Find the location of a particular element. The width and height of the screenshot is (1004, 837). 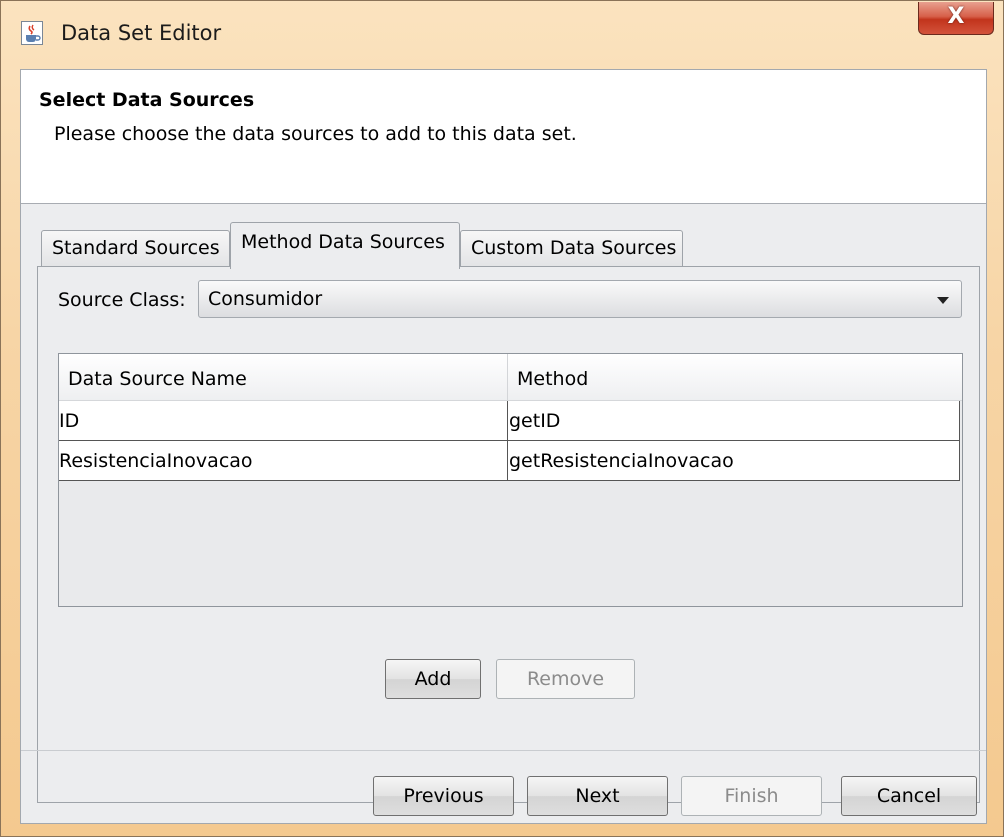

chevron-down-icon is located at coordinates (943, 300).